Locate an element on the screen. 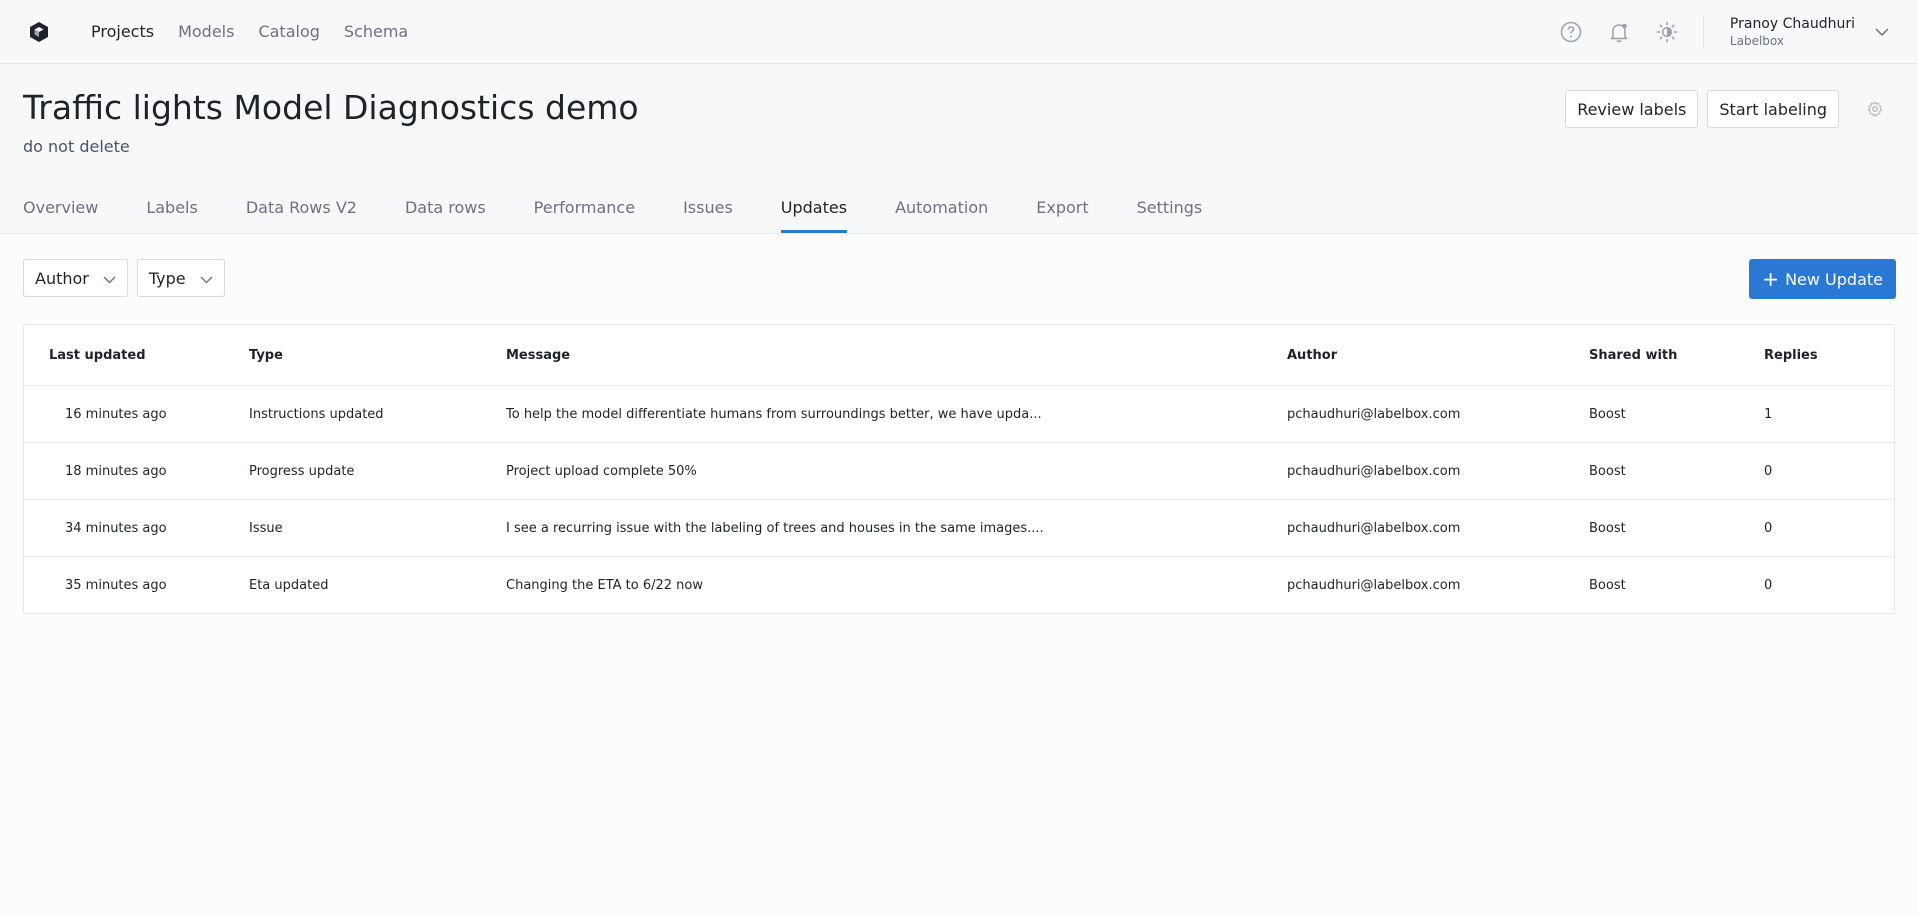 The image size is (1918, 915). cell-last-updated: 34 minutes ago is located at coordinates (116, 528).